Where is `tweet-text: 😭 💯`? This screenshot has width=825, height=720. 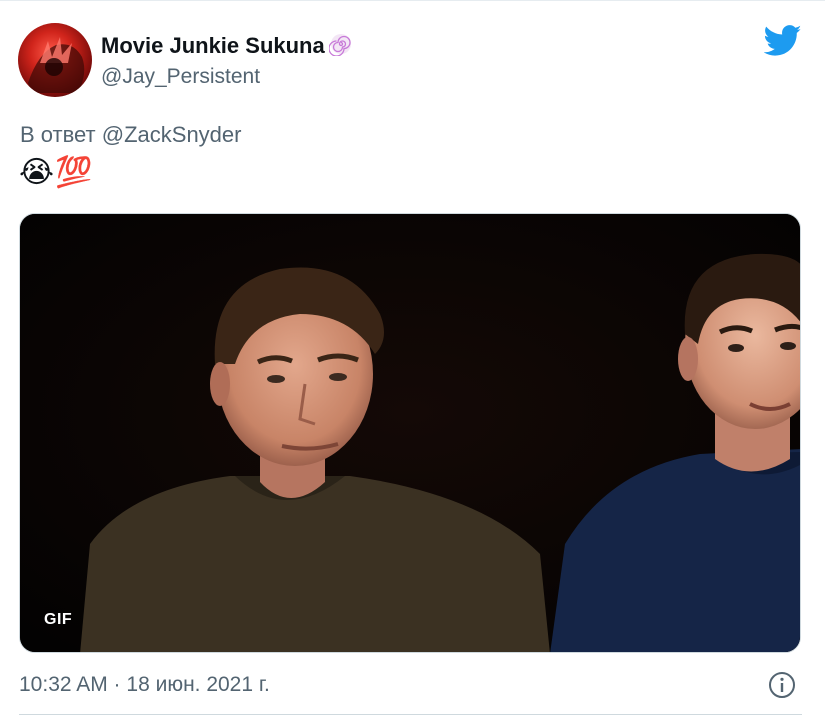
tweet-text: 😭 💯 is located at coordinates (55, 173).